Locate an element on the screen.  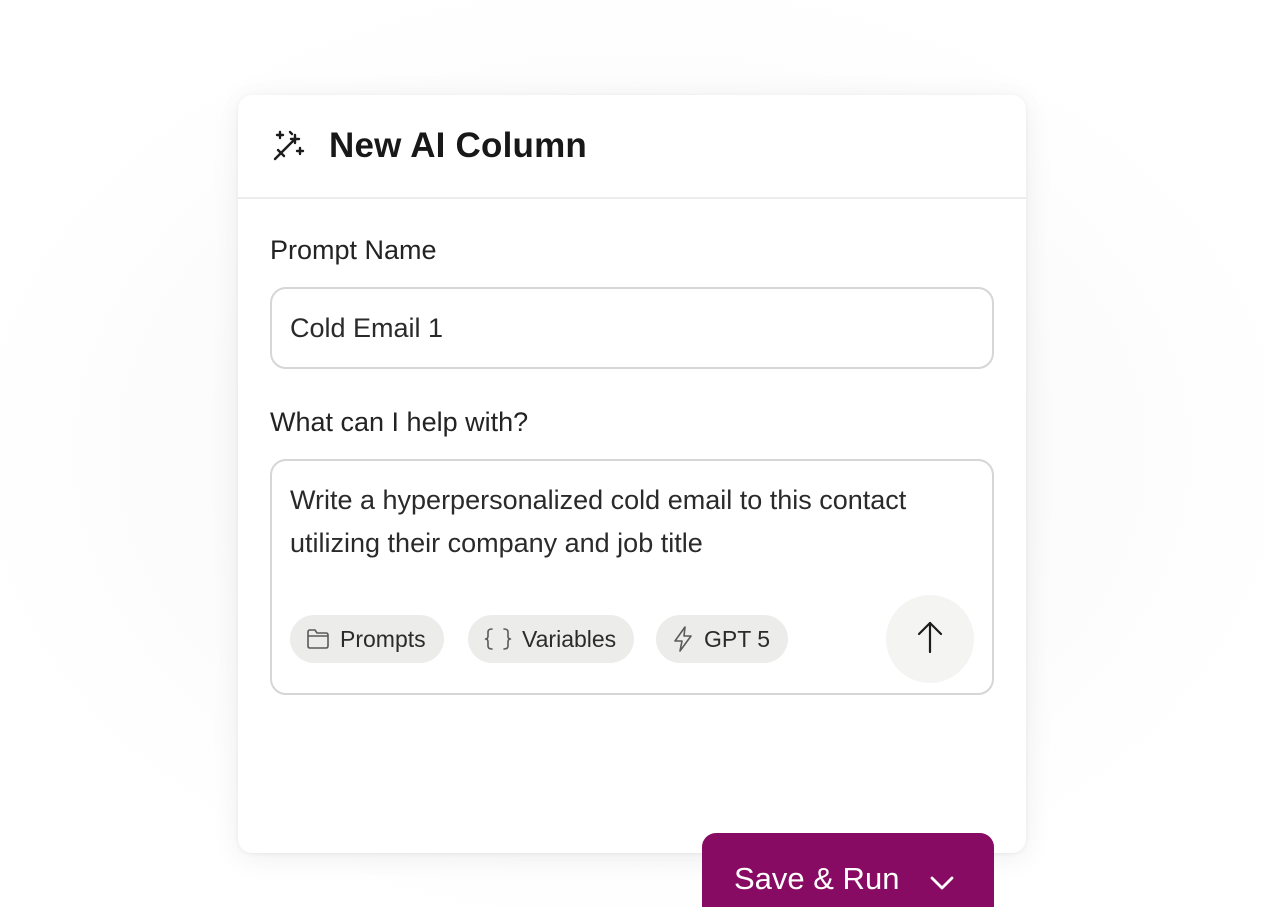
prompts-chip: Prompts is located at coordinates (367, 639).